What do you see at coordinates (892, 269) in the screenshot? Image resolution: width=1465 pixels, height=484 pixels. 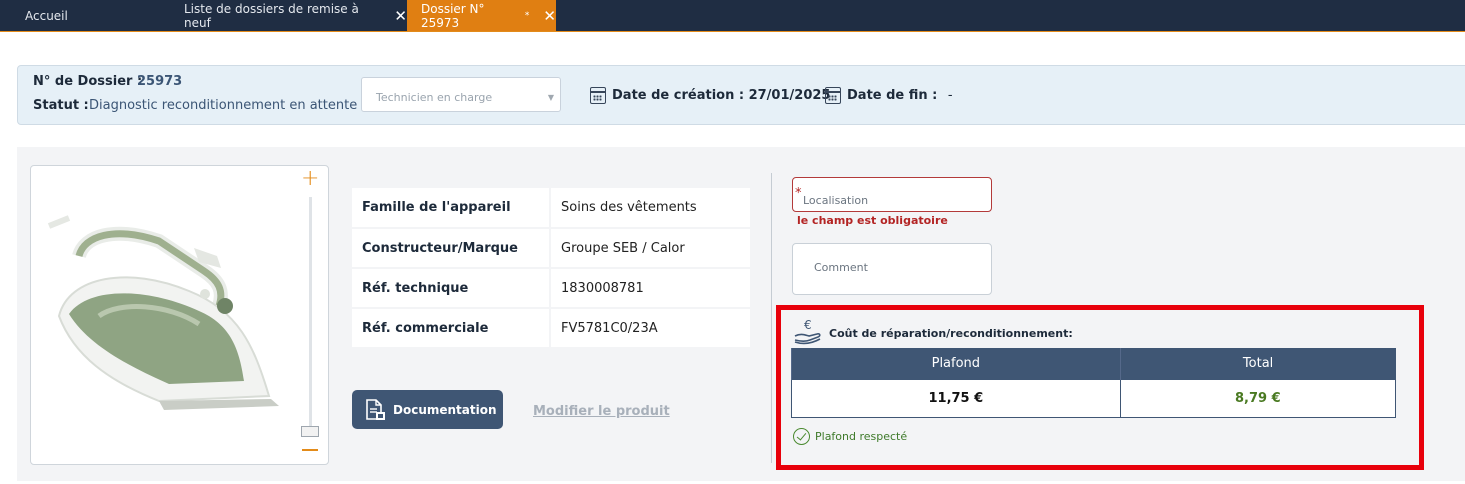 I see `comment-input: Comment` at bounding box center [892, 269].